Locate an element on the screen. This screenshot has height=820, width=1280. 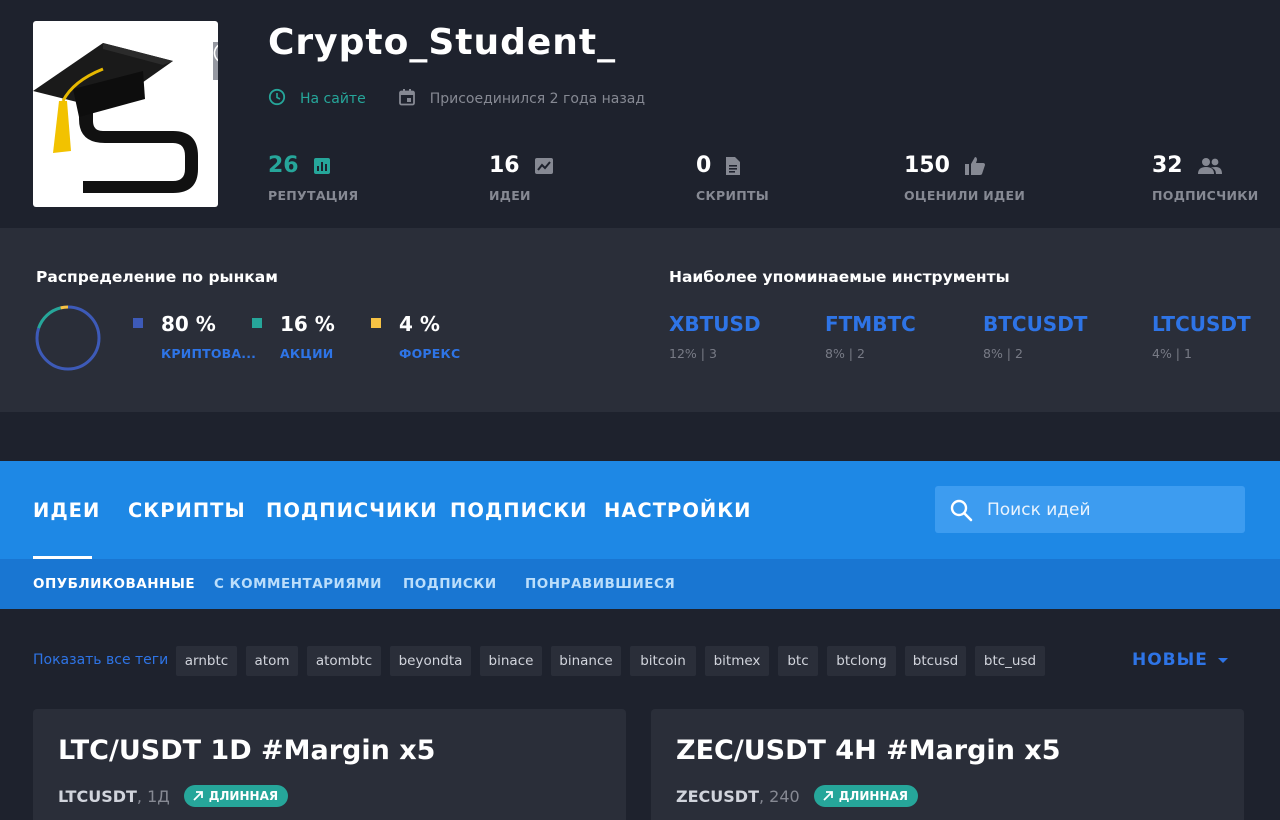
tag-chip: btc_usd is located at coordinates (1010, 661).